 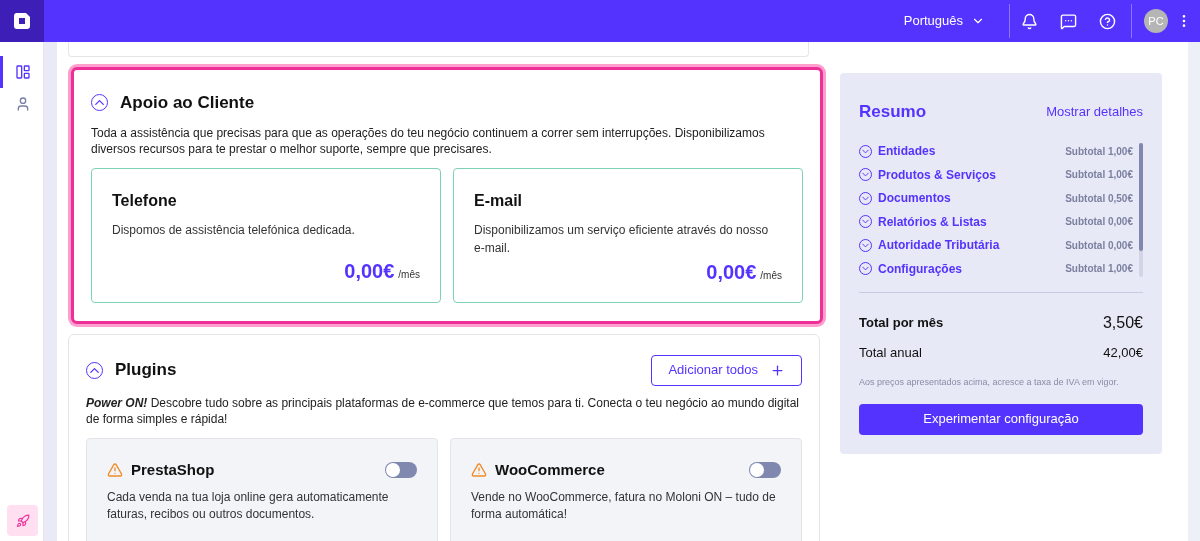 I want to click on details-link: Mostrar detalhes, so click(x=1094, y=112).